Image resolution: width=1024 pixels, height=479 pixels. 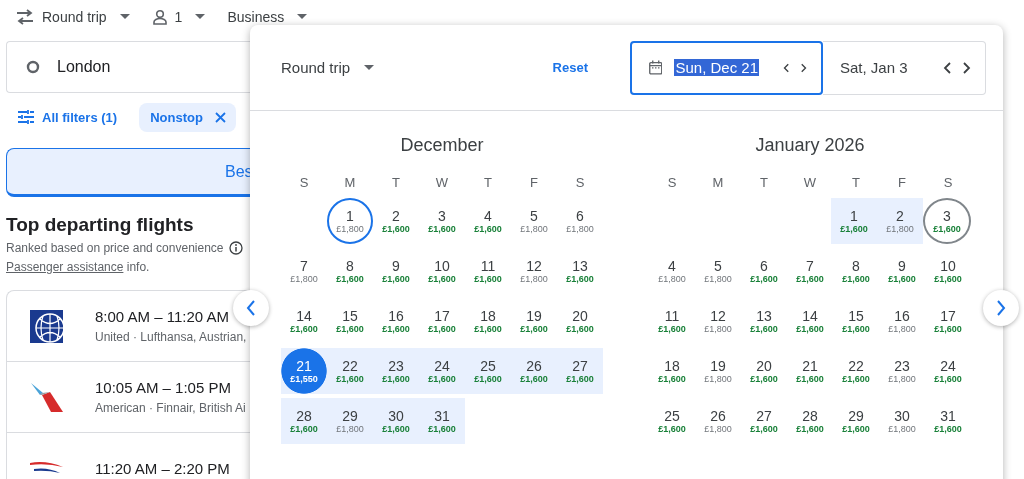 I want to click on flight-times: 11:20 AM – 2:20 PM, so click(x=162, y=468).